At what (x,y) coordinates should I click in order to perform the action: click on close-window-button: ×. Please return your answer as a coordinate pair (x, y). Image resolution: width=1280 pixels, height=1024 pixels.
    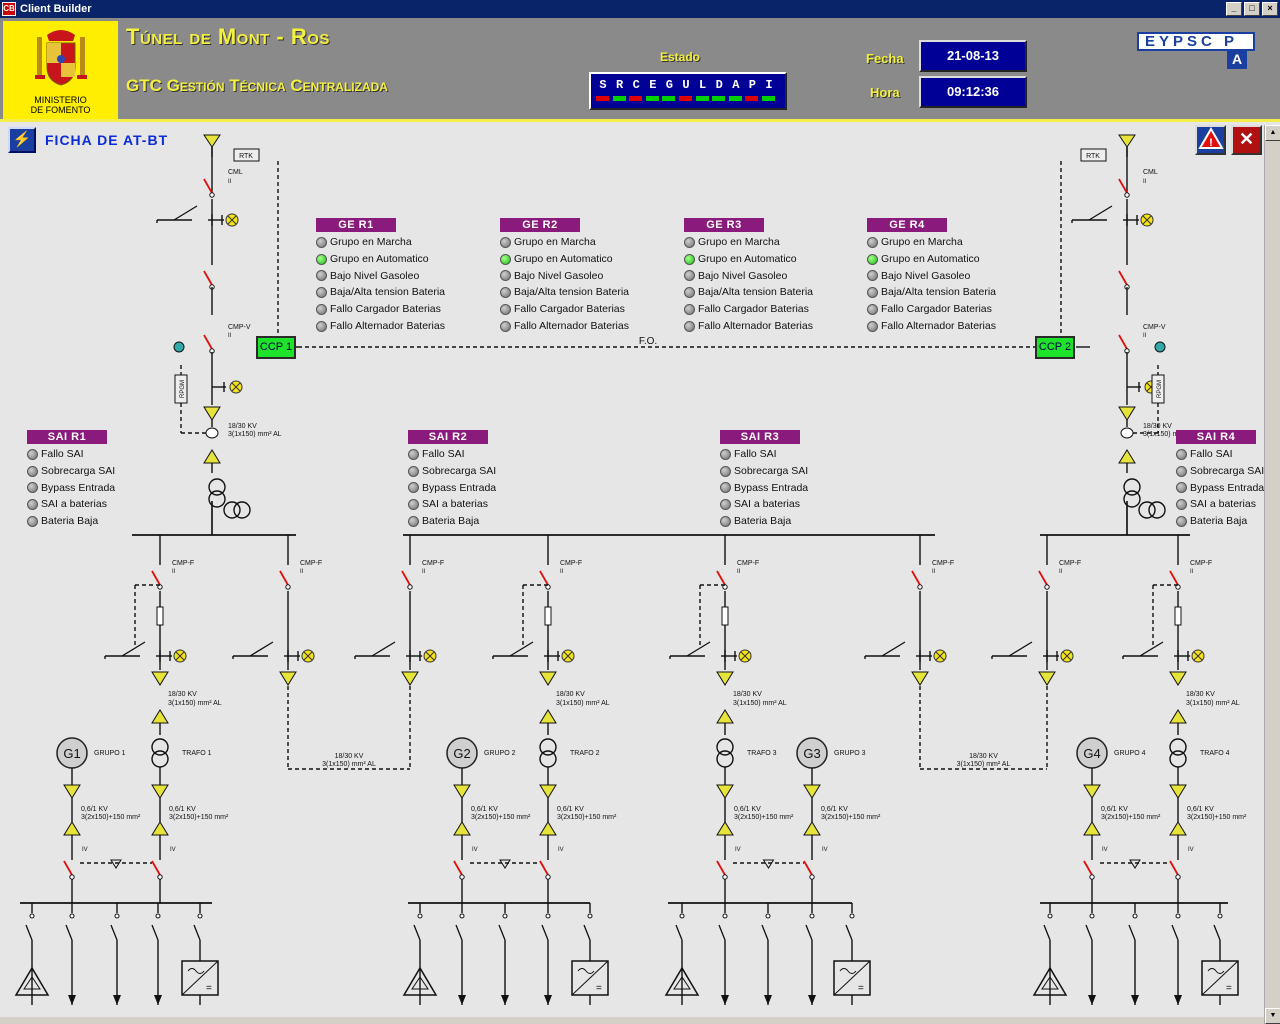
    Looking at the image, I should click on (1270, 9).